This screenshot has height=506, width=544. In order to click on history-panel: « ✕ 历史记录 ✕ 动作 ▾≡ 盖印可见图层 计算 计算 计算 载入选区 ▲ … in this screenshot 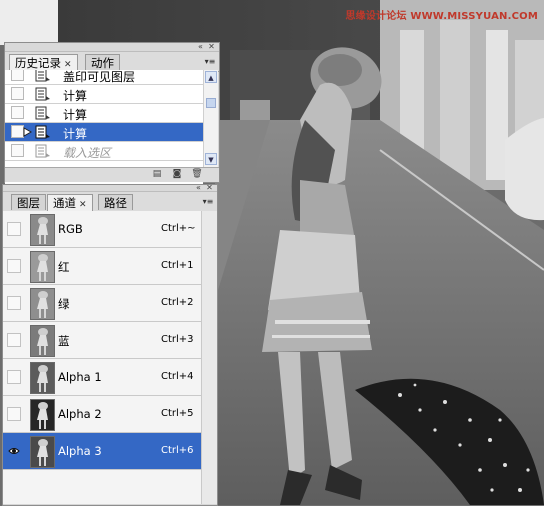, I will do `click(112, 118)`.